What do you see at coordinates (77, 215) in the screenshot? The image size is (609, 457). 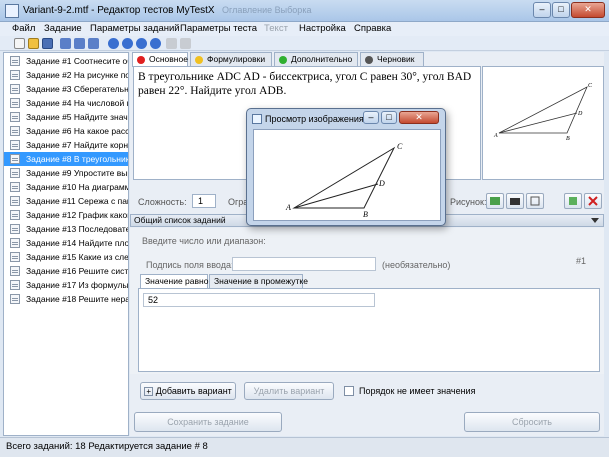 I see `task-label: Задание #12 График какой` at bounding box center [77, 215].